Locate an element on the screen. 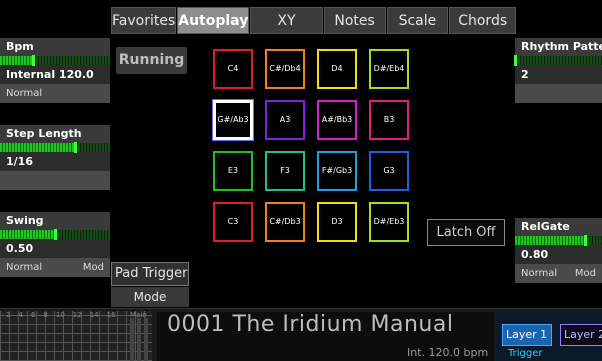 The height and width of the screenshot is (361, 602). tempo-readout: Int. 120.0 bpm is located at coordinates (448, 352).